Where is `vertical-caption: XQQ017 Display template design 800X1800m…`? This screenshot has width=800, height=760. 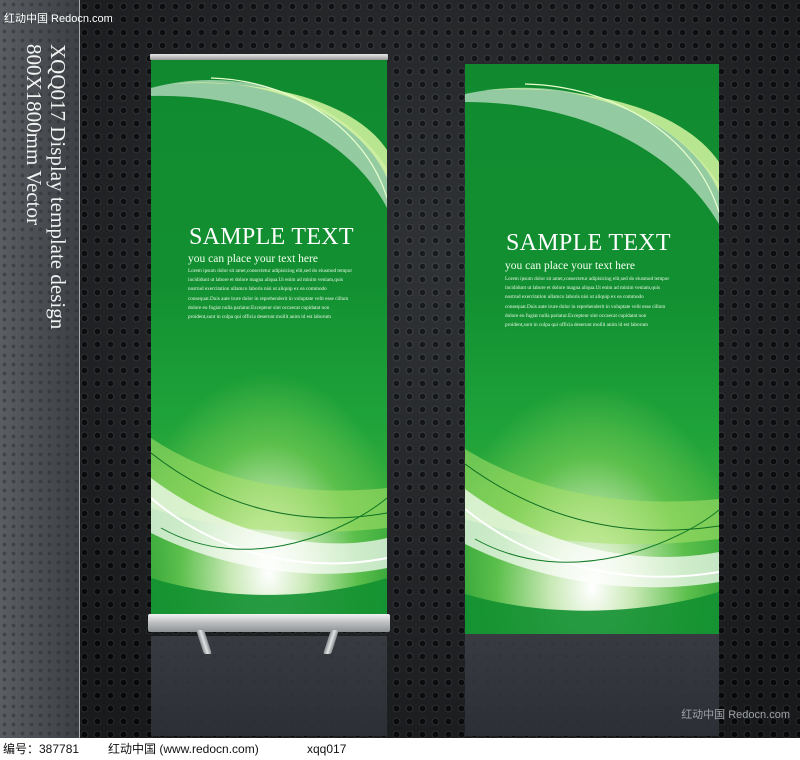 vertical-caption: XQQ017 Display template design 800X1800m… is located at coordinates (46, 186).